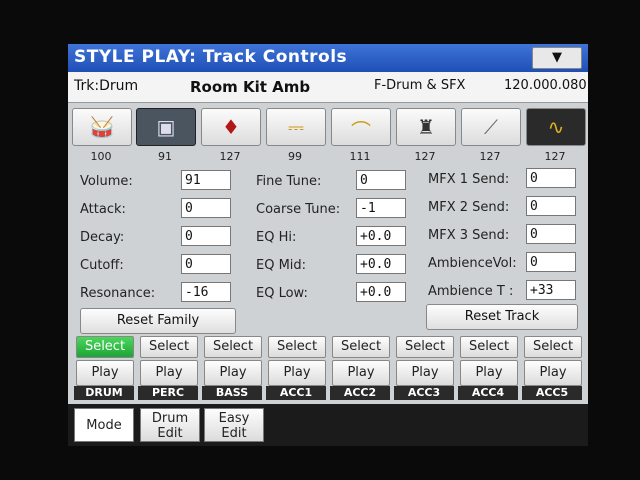 This screenshot has height=480, width=640. I want to click on fine-tune-field: 0, so click(381, 180).